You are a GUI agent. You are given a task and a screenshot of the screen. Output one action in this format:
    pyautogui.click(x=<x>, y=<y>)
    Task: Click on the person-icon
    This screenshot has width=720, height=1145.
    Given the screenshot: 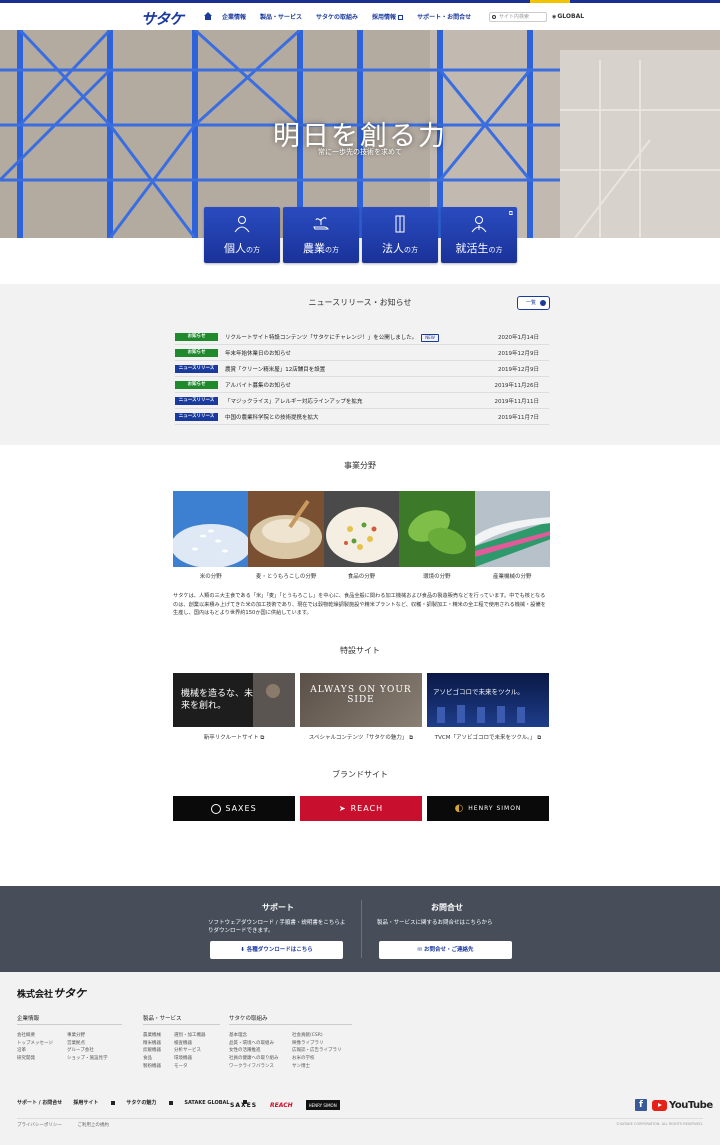 What is the action you would take?
    pyautogui.click(x=242, y=224)
    